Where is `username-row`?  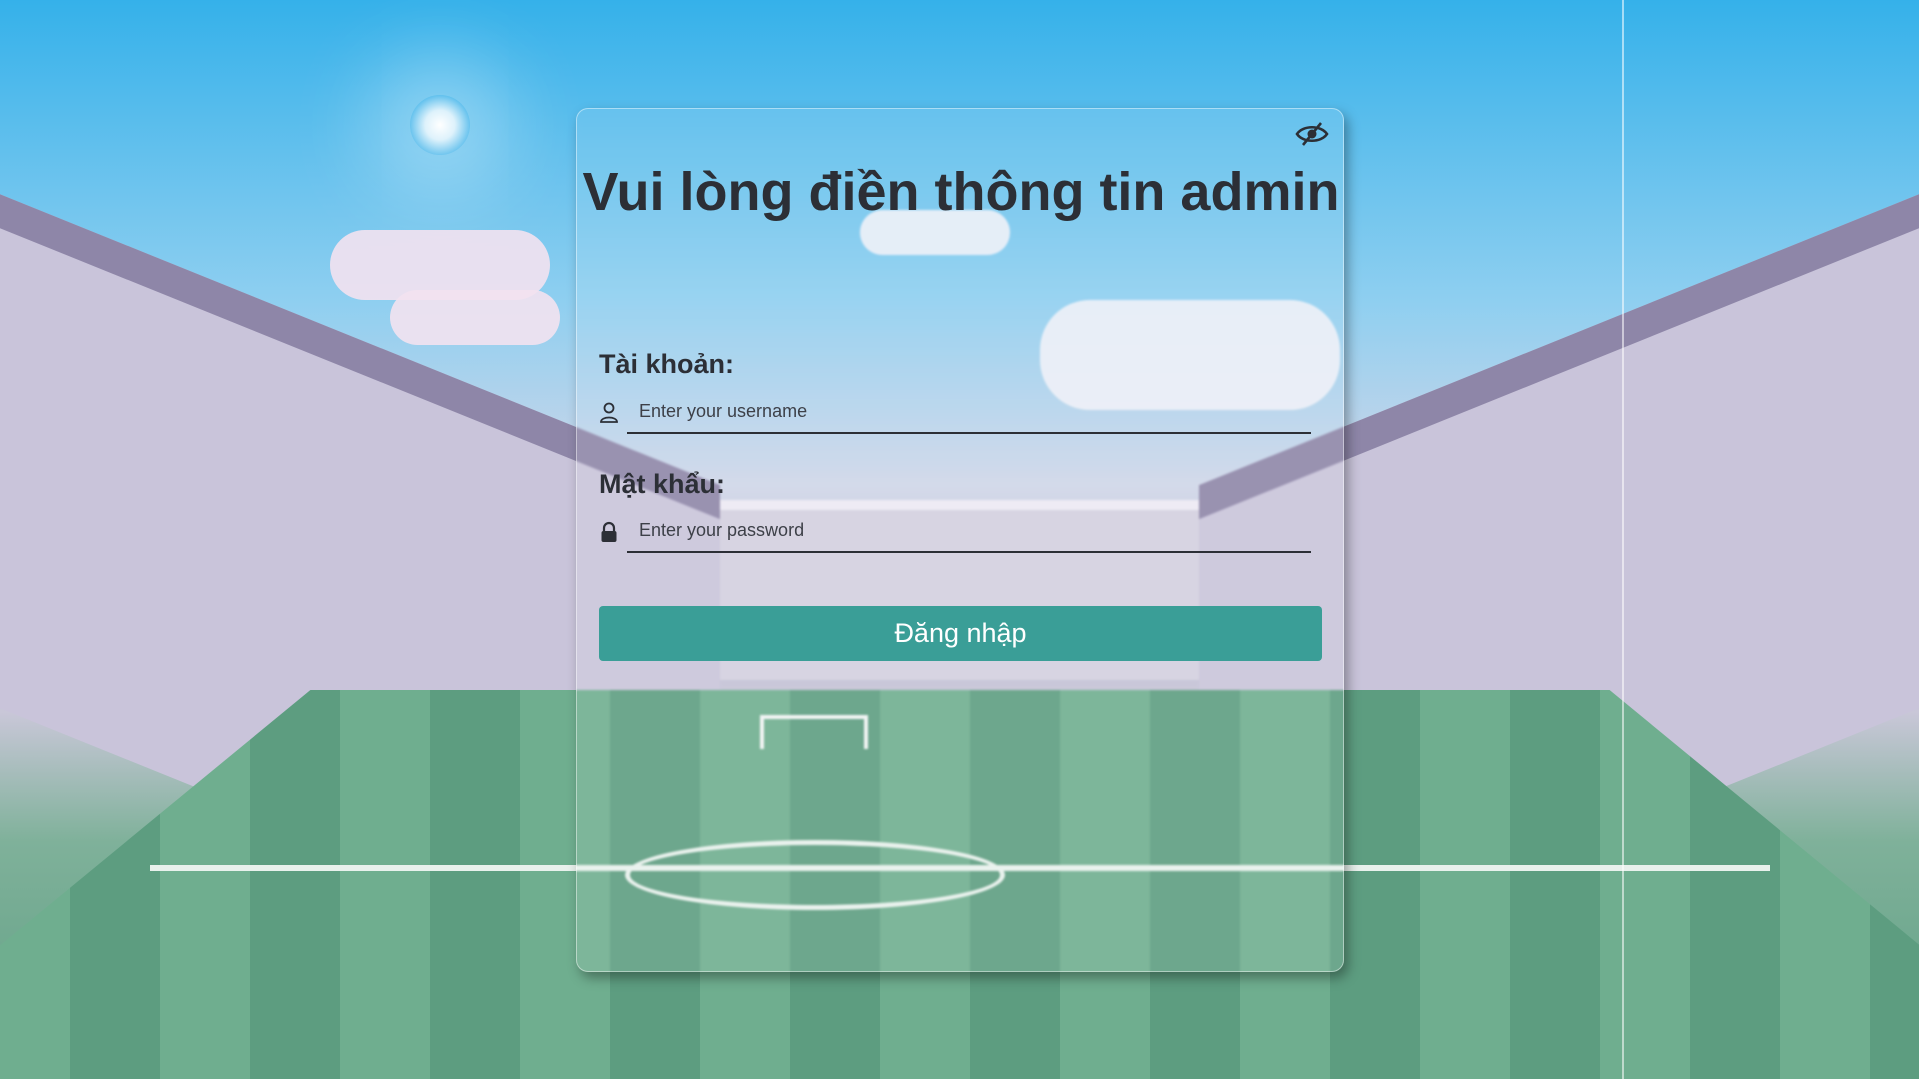
username-row is located at coordinates (955, 415).